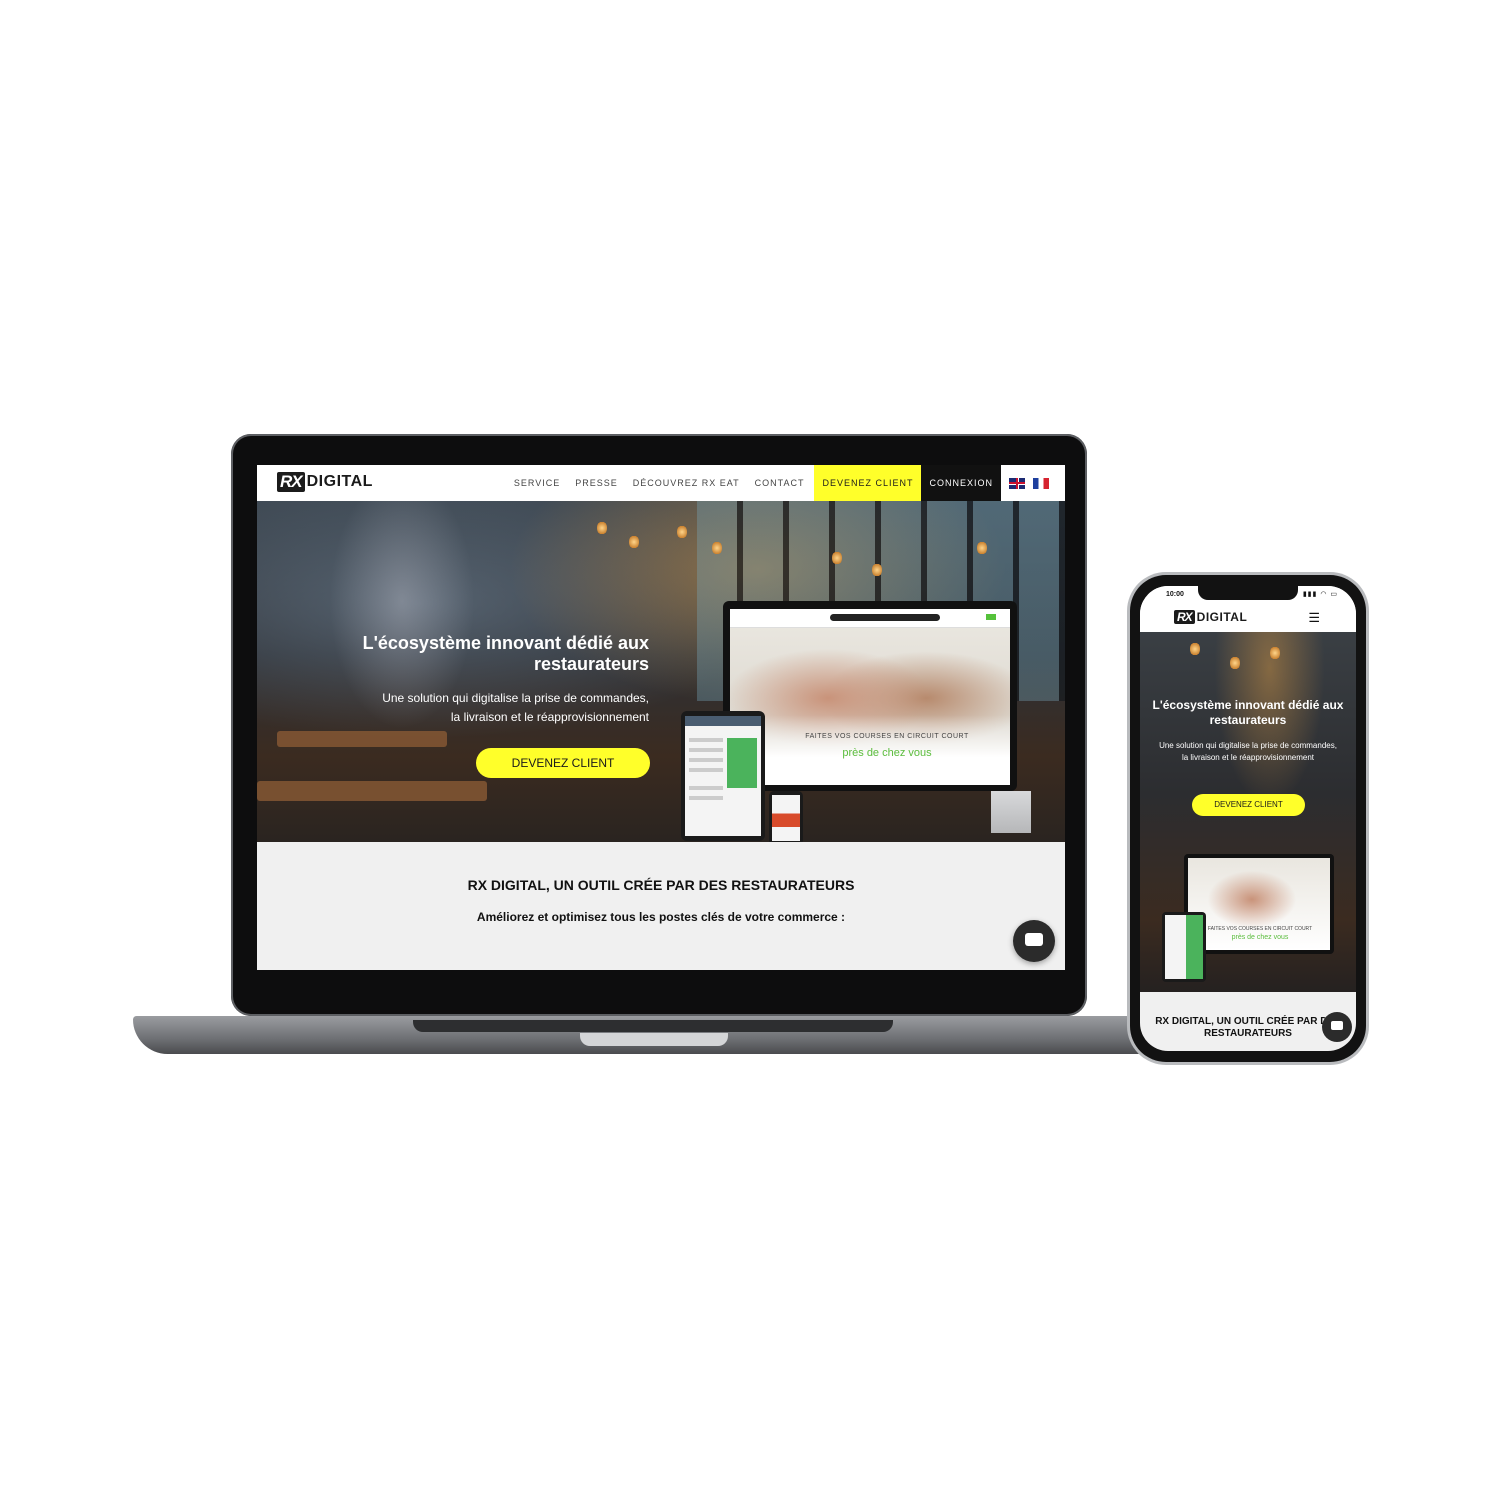 The image size is (1500, 1500). Describe the element at coordinates (1248, 757) in the screenshot. I see `mobile-hero-subtitle-line2: la livraison et le réapprovisionnement` at that location.